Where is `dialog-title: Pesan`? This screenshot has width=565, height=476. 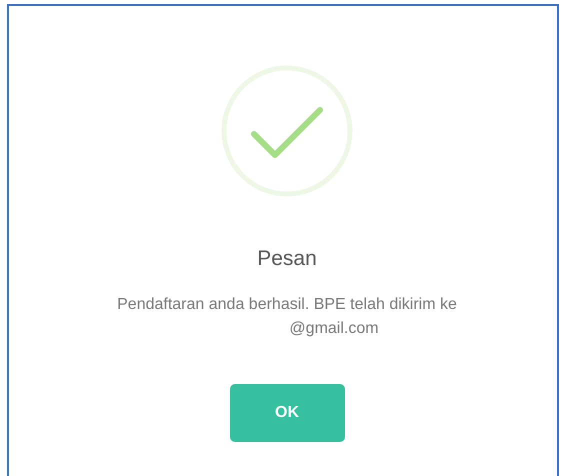 dialog-title: Pesan is located at coordinates (287, 259).